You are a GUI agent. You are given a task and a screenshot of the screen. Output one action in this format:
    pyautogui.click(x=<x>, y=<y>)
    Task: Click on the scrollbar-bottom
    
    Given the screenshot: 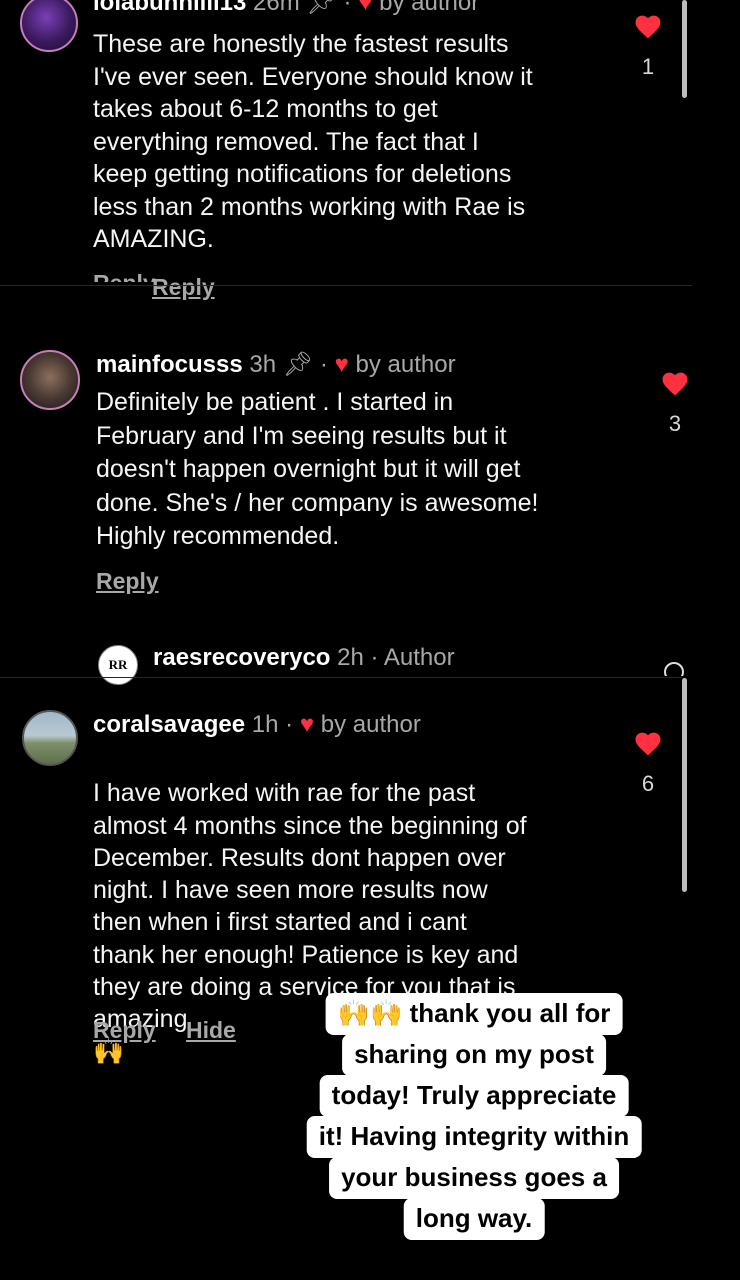 What is the action you would take?
    pyautogui.click(x=684, y=785)
    